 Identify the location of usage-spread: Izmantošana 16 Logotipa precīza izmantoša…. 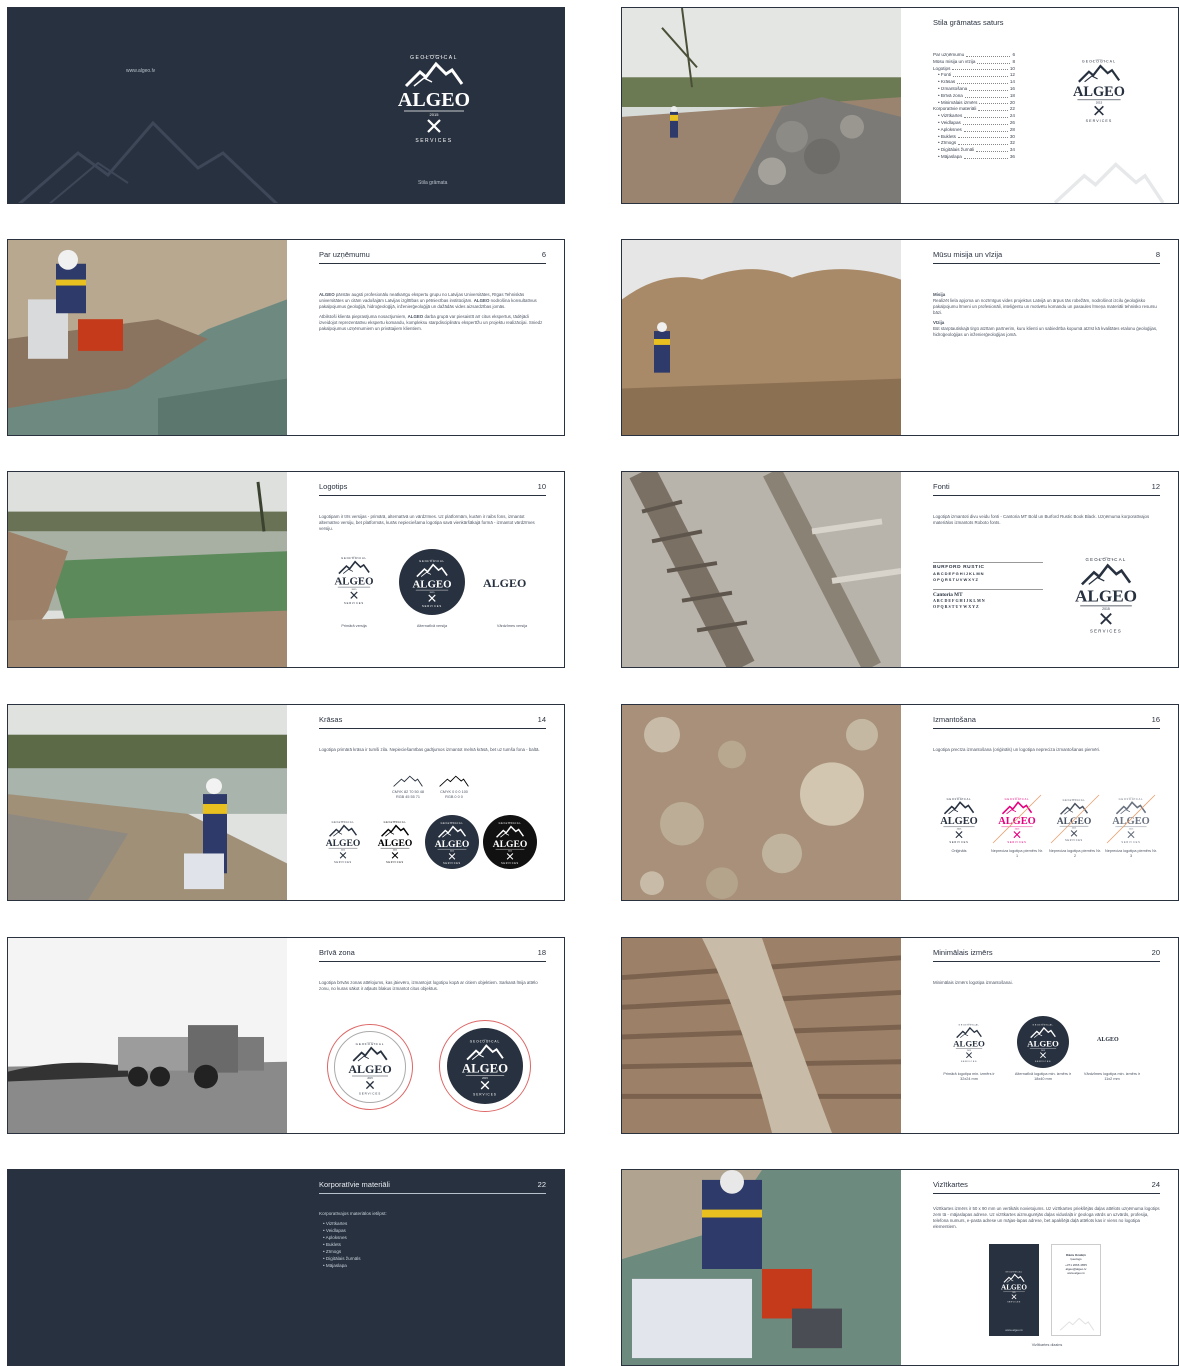
(900, 802).